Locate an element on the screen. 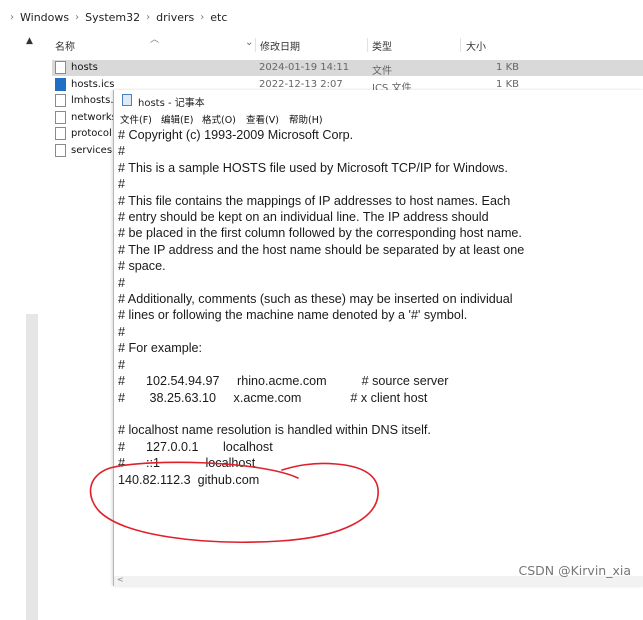 This screenshot has width=643, height=620. window-title: hosts - 记事本 is located at coordinates (171, 103).